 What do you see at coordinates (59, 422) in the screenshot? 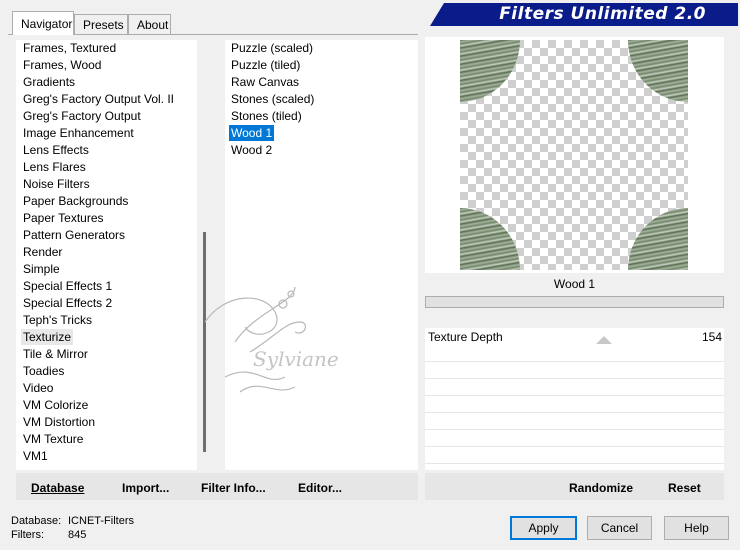
I see `list-item: VM Distortion` at bounding box center [59, 422].